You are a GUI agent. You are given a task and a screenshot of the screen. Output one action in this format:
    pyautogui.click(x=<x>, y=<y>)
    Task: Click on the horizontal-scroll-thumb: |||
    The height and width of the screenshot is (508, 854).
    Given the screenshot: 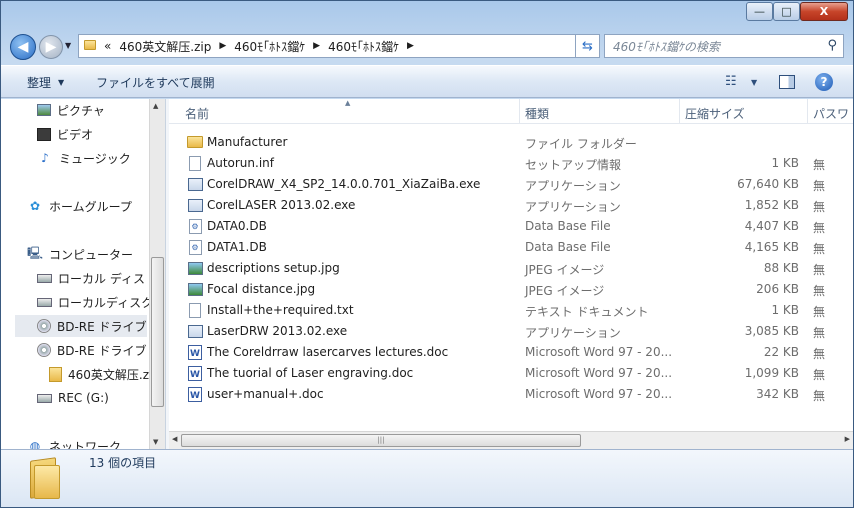 What is the action you would take?
    pyautogui.click(x=381, y=440)
    